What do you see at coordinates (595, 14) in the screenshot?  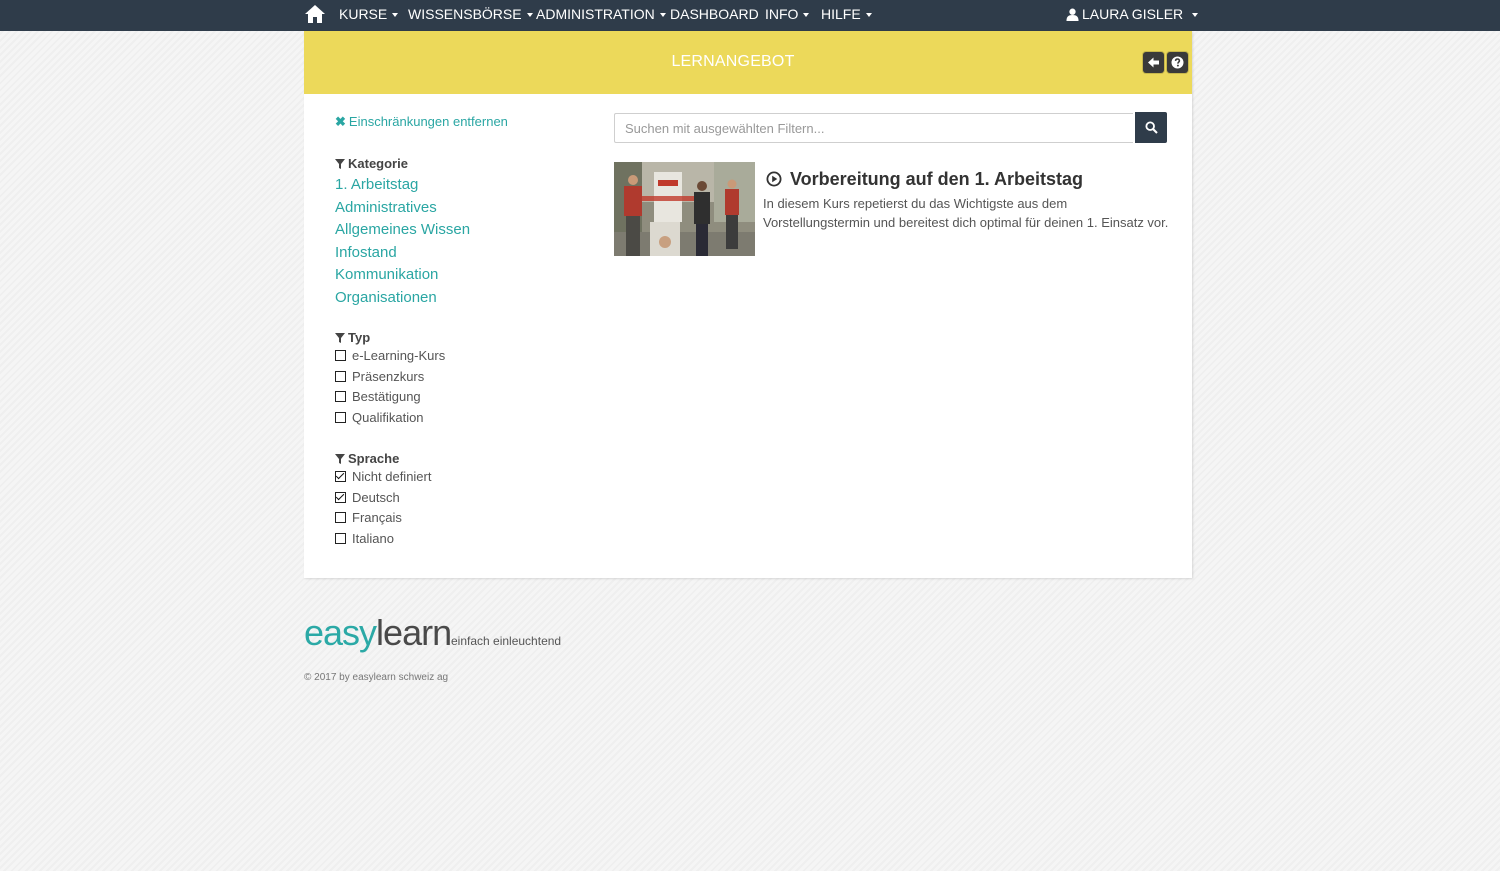 I see `nav-label: ADMINISTRATION` at bounding box center [595, 14].